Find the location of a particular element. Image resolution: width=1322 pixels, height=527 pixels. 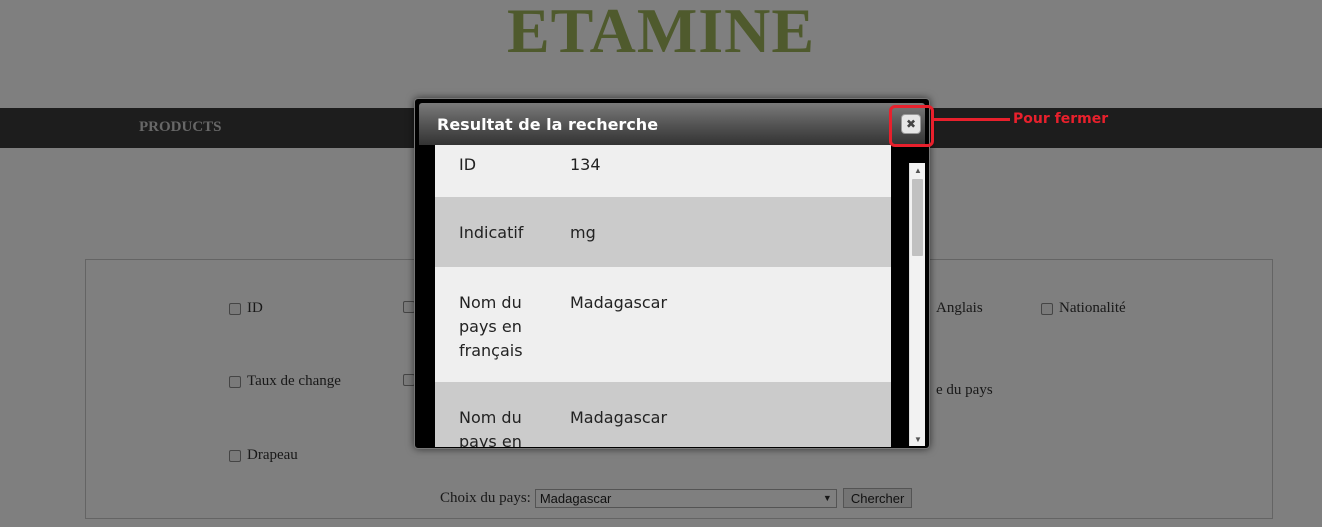

annotation-highlight-box is located at coordinates (911, 126).